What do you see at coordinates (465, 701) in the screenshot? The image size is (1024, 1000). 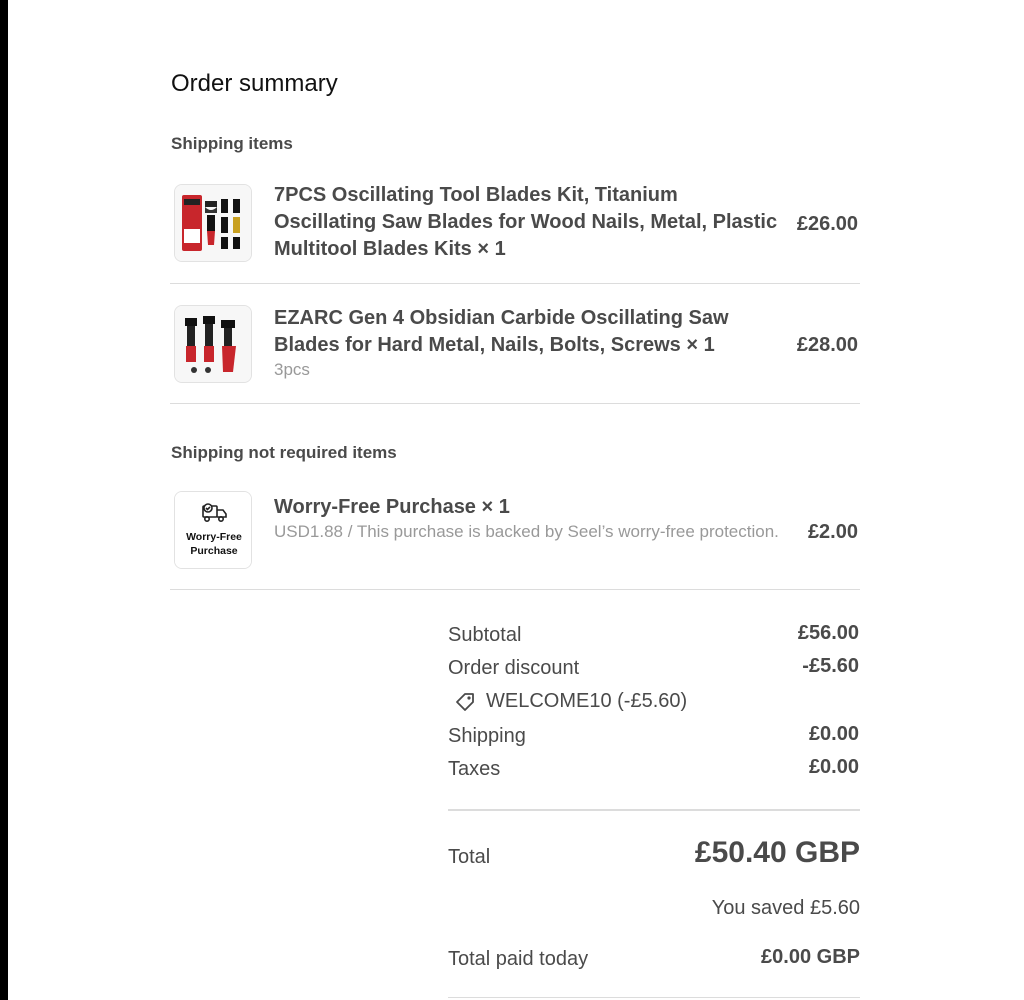 I see `tag-icon` at bounding box center [465, 701].